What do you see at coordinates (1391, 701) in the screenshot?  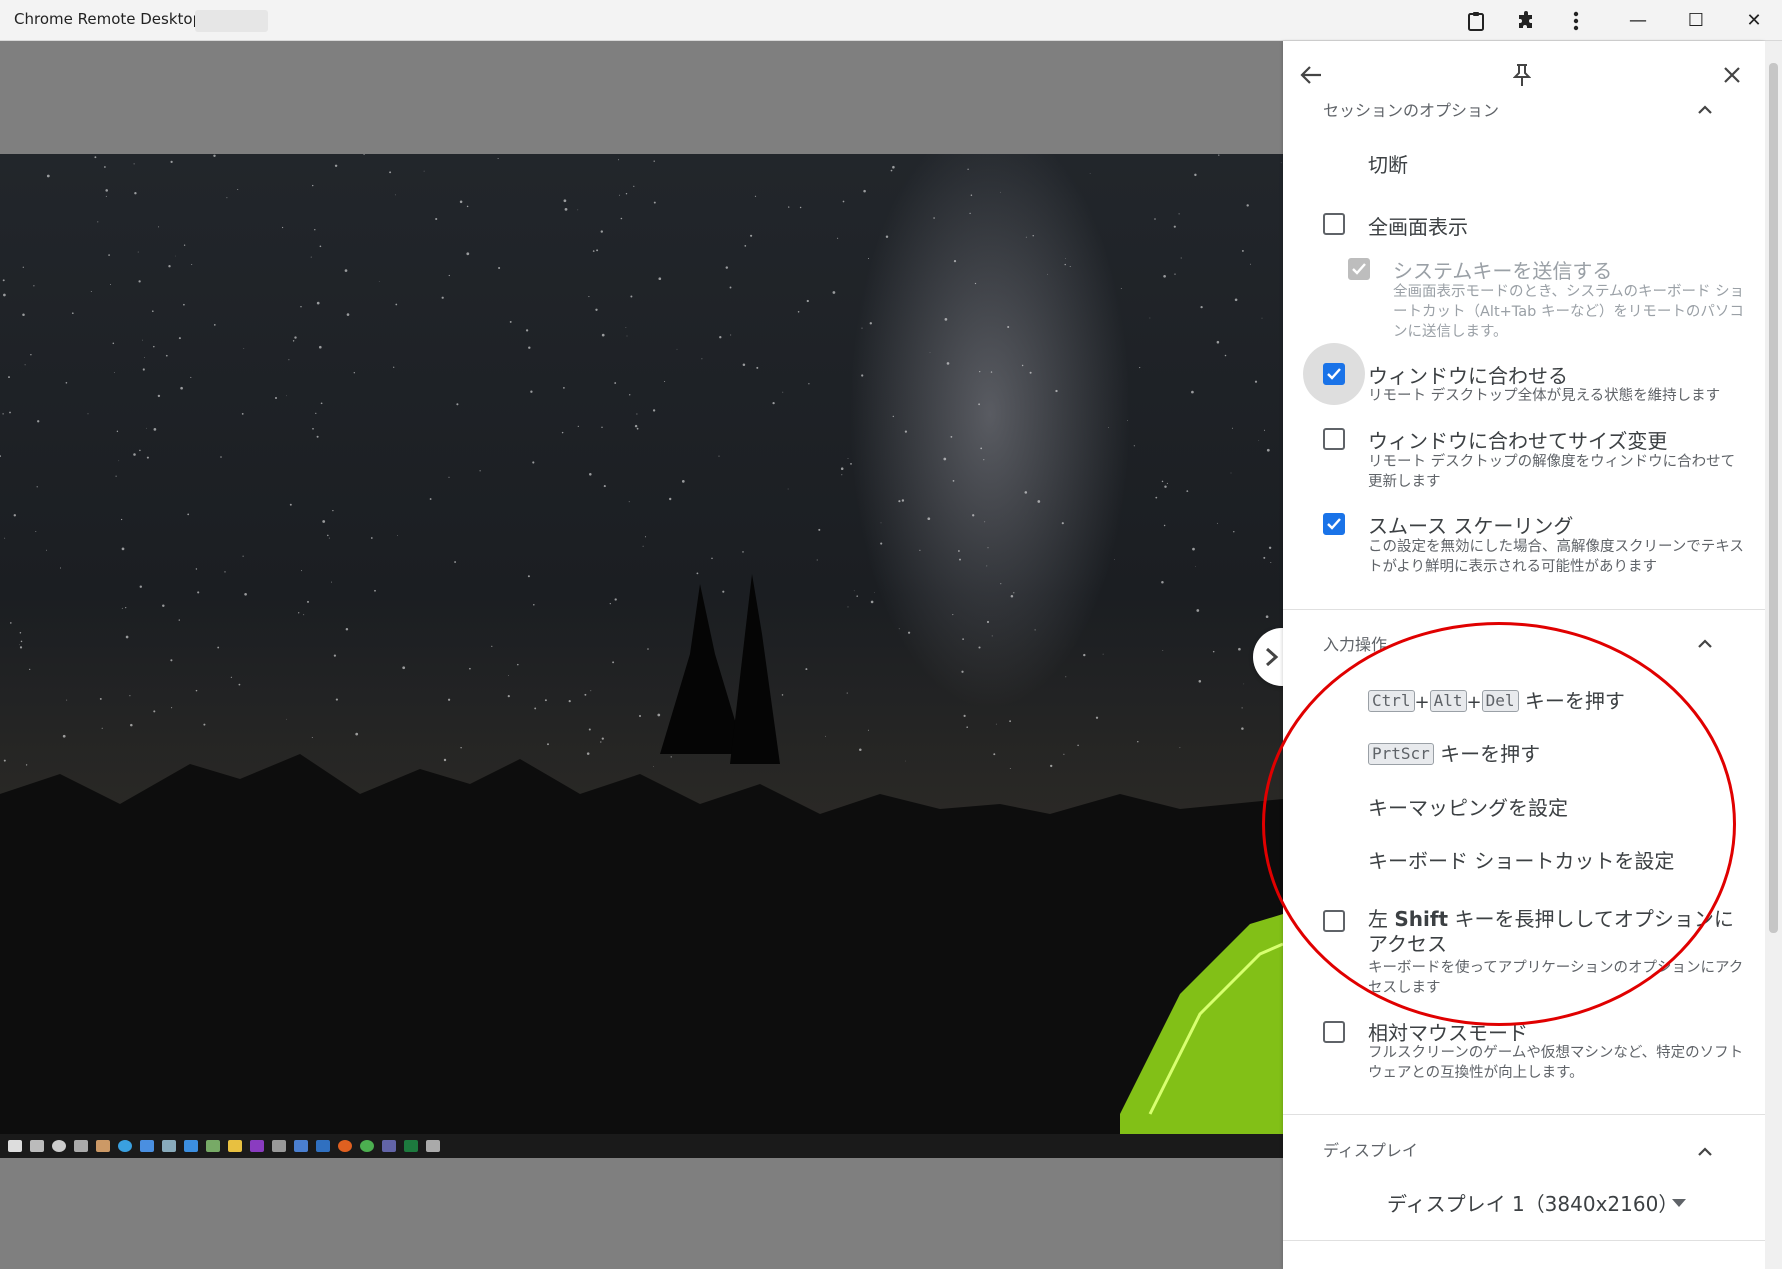 I see `ctrl-key: Ctrl` at bounding box center [1391, 701].